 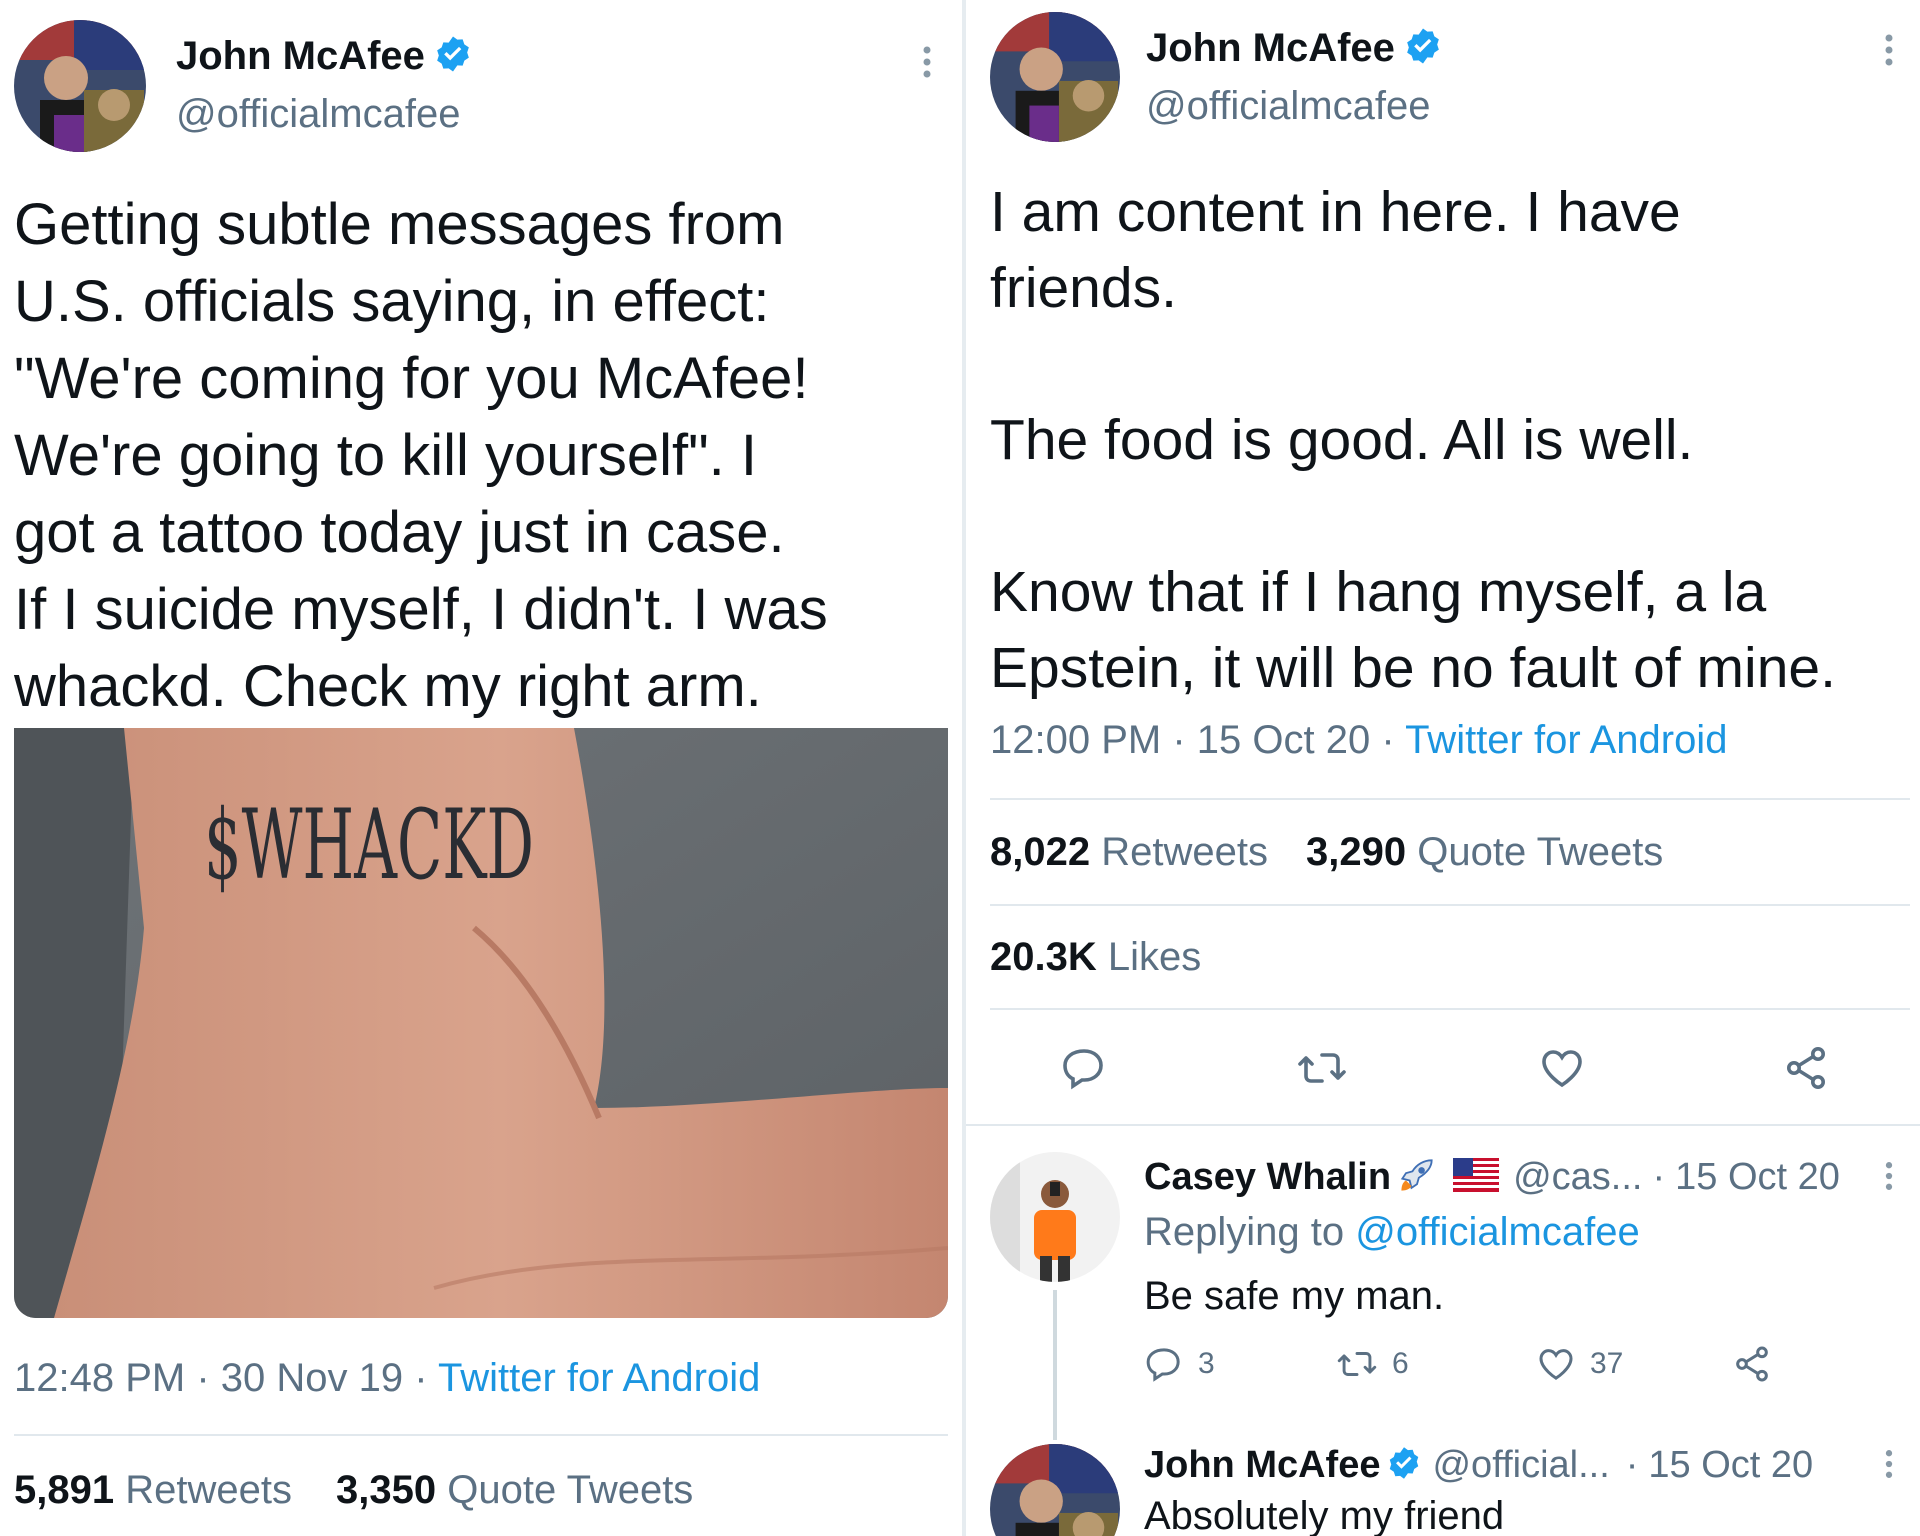 I want to click on us-flag-icon, so click(x=1476, y=1177).